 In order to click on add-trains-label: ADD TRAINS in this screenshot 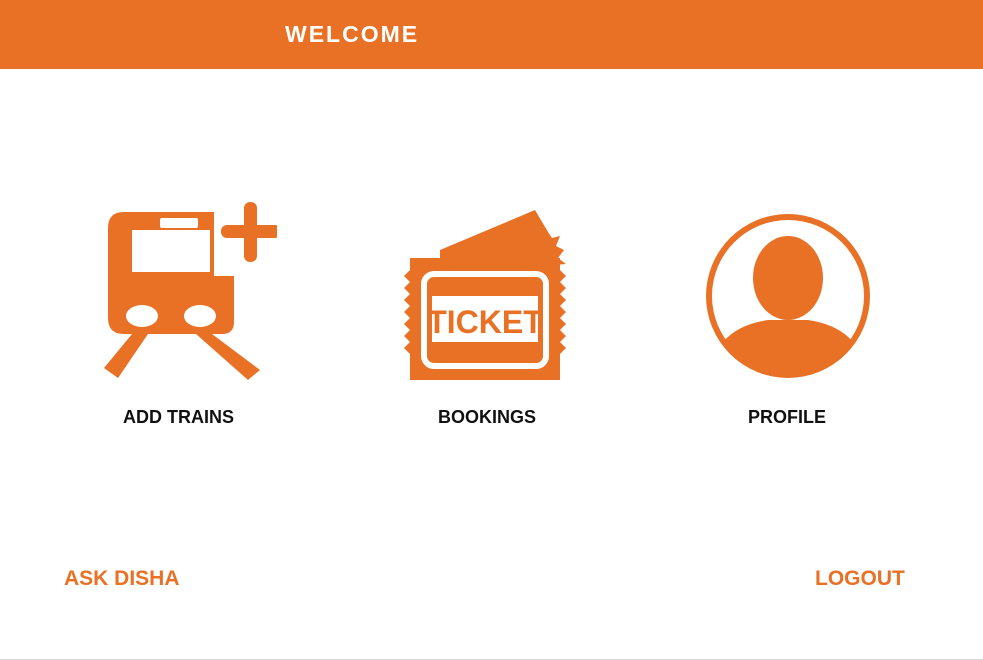, I will do `click(178, 417)`.